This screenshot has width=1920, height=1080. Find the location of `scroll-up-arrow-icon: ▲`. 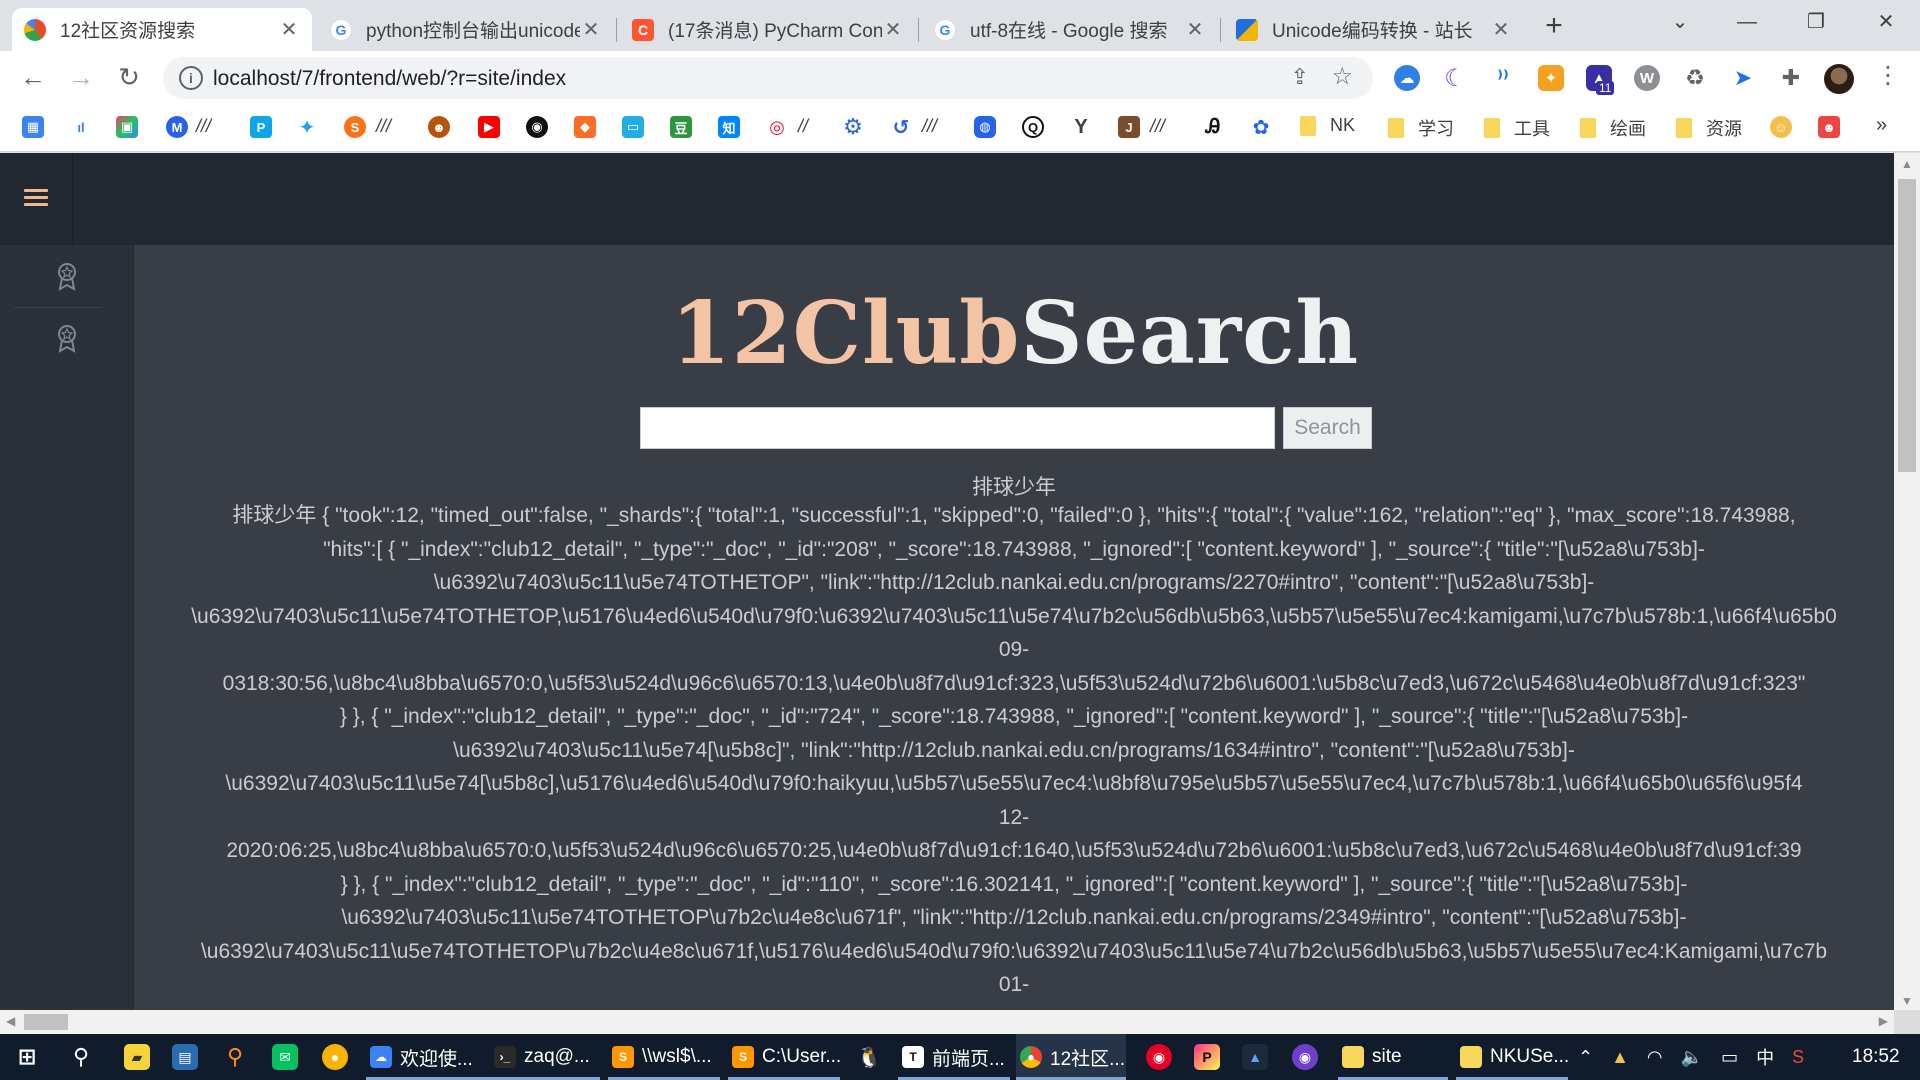

scroll-up-arrow-icon: ▲ is located at coordinates (1907, 164).